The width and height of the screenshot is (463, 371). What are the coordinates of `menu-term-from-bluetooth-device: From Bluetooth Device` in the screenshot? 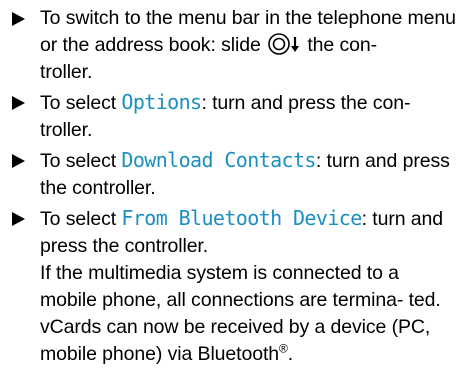 It's located at (241, 218).